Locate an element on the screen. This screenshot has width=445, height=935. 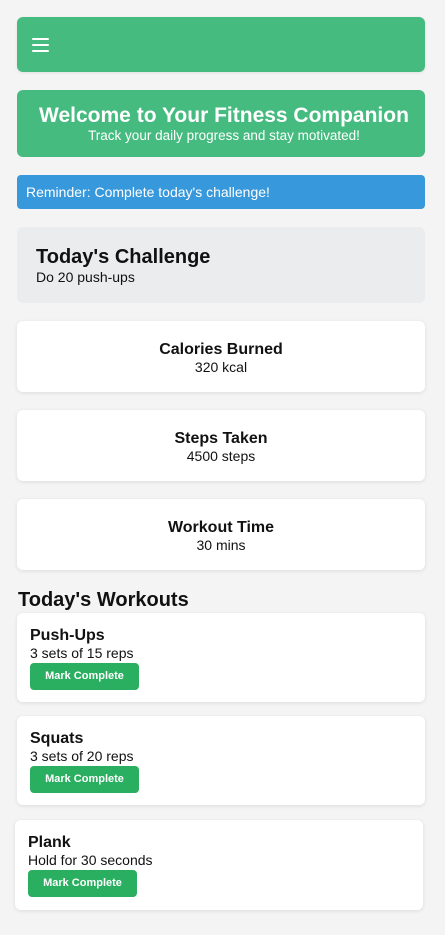
workout-detail: 3 sets of 20 reps is located at coordinates (82, 756).